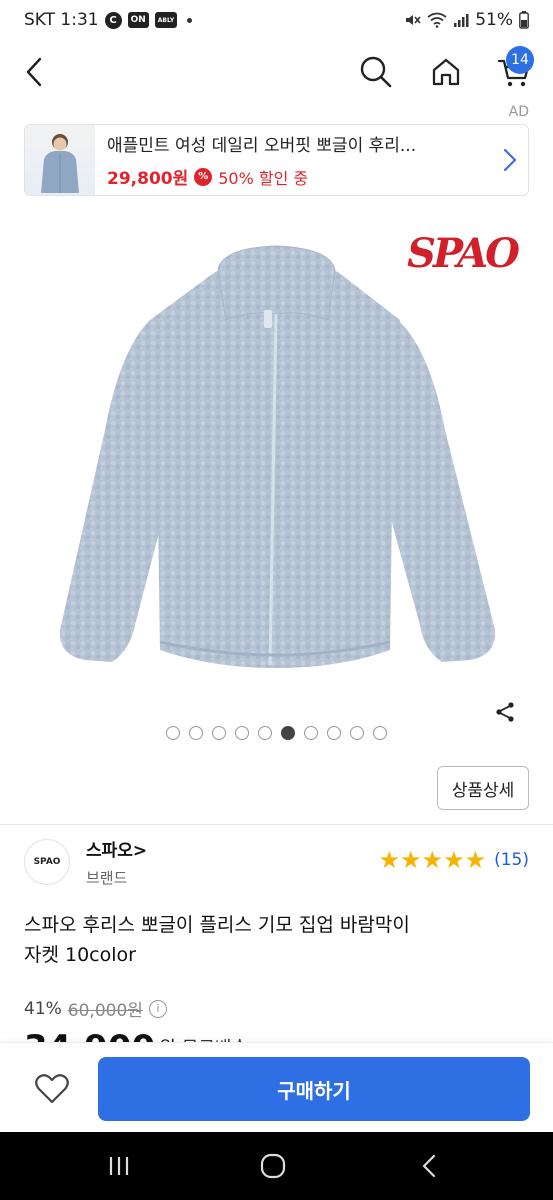  What do you see at coordinates (314, 1089) in the screenshot?
I see `buy-button: 구매하기` at bounding box center [314, 1089].